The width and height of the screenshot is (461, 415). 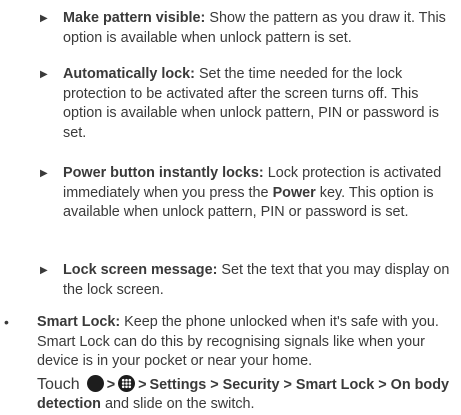 What do you see at coordinates (129, 74) in the screenshot?
I see `item-title: Automatically lock:` at bounding box center [129, 74].